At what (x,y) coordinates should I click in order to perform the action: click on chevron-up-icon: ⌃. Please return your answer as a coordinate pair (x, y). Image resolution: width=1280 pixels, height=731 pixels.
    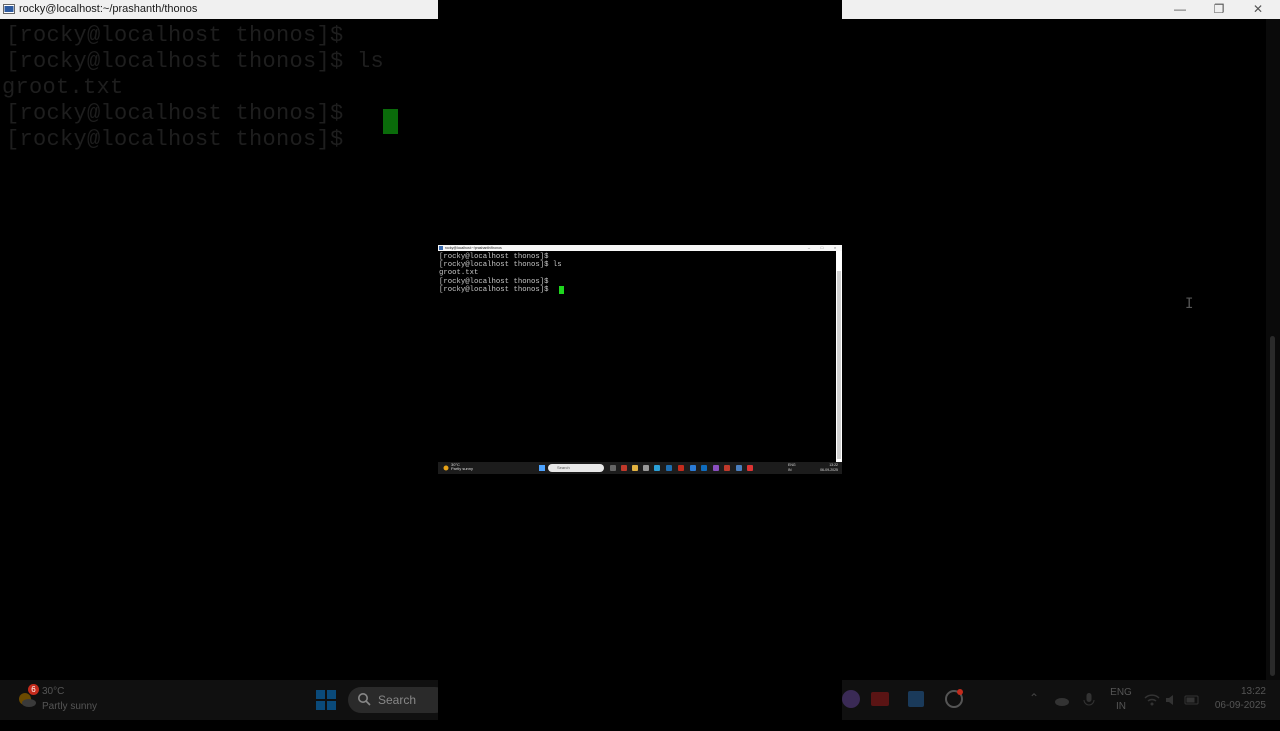
    Looking at the image, I should click on (1034, 711).